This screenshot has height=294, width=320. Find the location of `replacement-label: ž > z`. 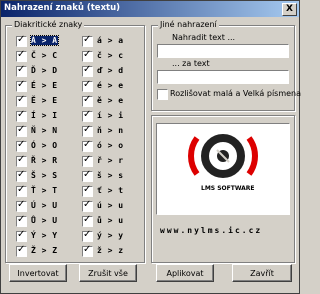

replacement-label: ž > z is located at coordinates (110, 250).